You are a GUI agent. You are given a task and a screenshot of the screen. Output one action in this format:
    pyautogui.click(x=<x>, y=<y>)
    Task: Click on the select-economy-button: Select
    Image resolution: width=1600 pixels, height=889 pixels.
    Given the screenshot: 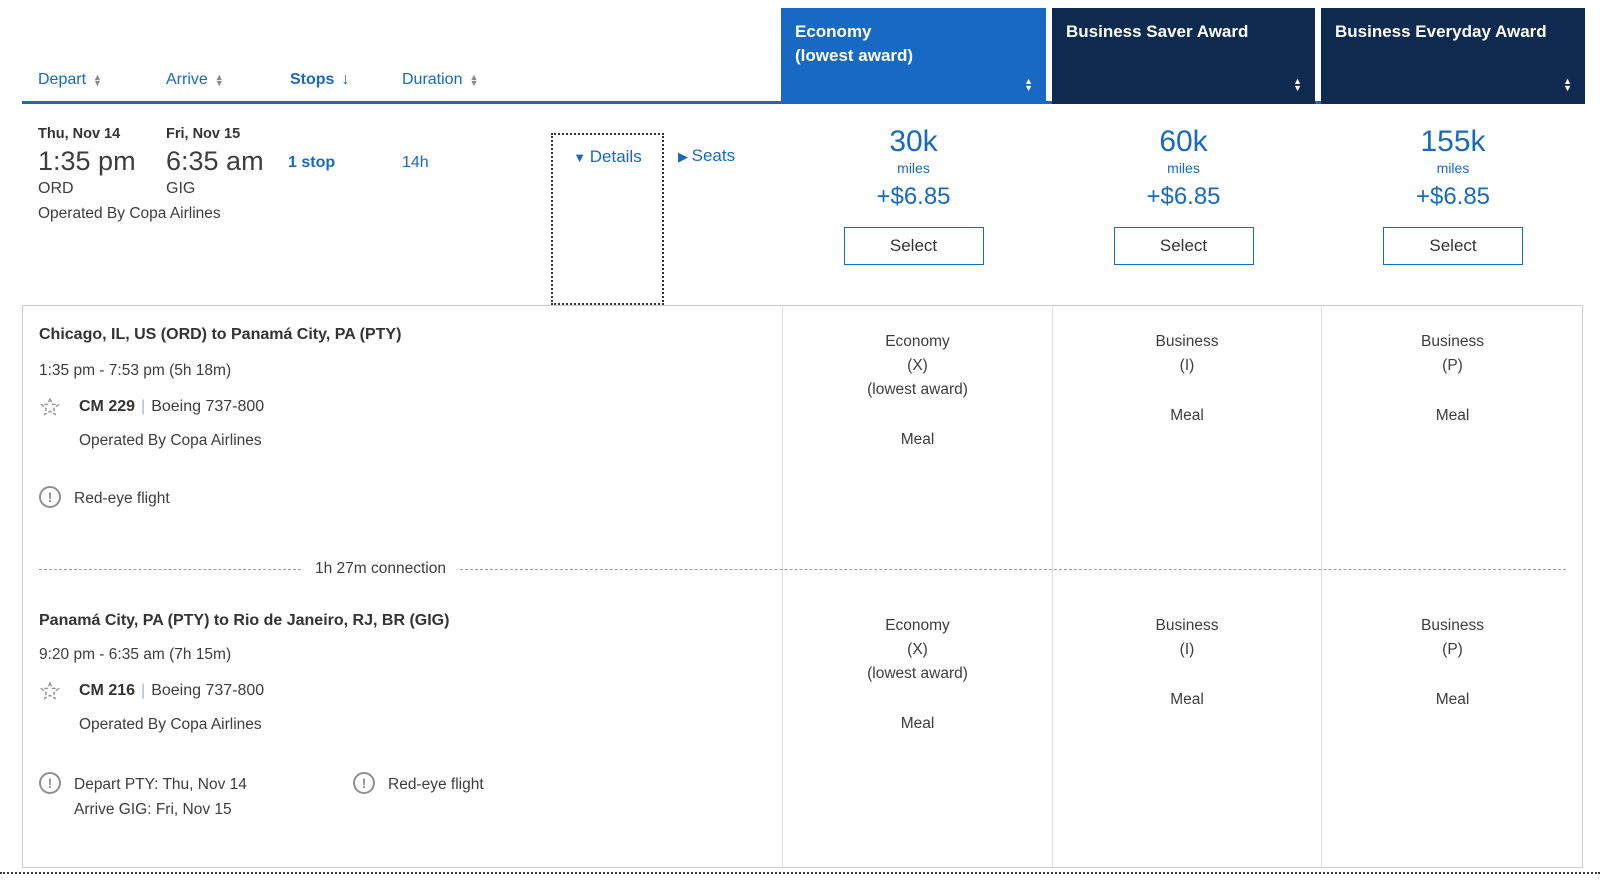 What is the action you would take?
    pyautogui.click(x=913, y=246)
    